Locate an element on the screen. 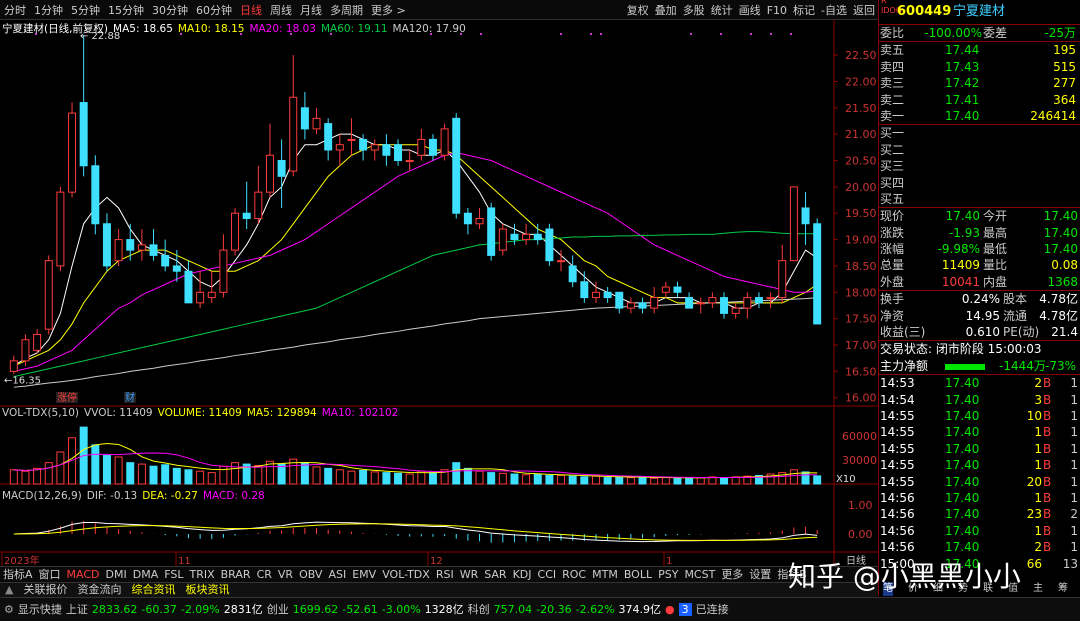  nav-tab: 资金流向 is located at coordinates (99, 589).